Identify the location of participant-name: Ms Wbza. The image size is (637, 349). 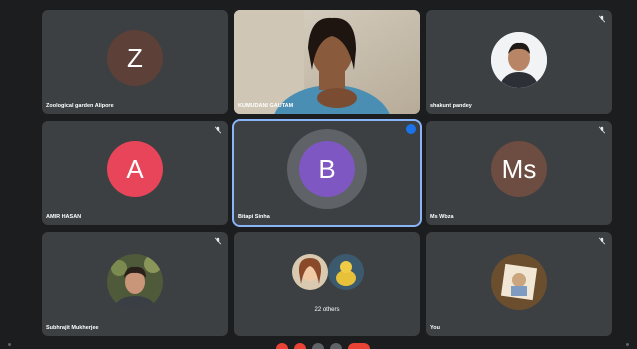
(442, 217).